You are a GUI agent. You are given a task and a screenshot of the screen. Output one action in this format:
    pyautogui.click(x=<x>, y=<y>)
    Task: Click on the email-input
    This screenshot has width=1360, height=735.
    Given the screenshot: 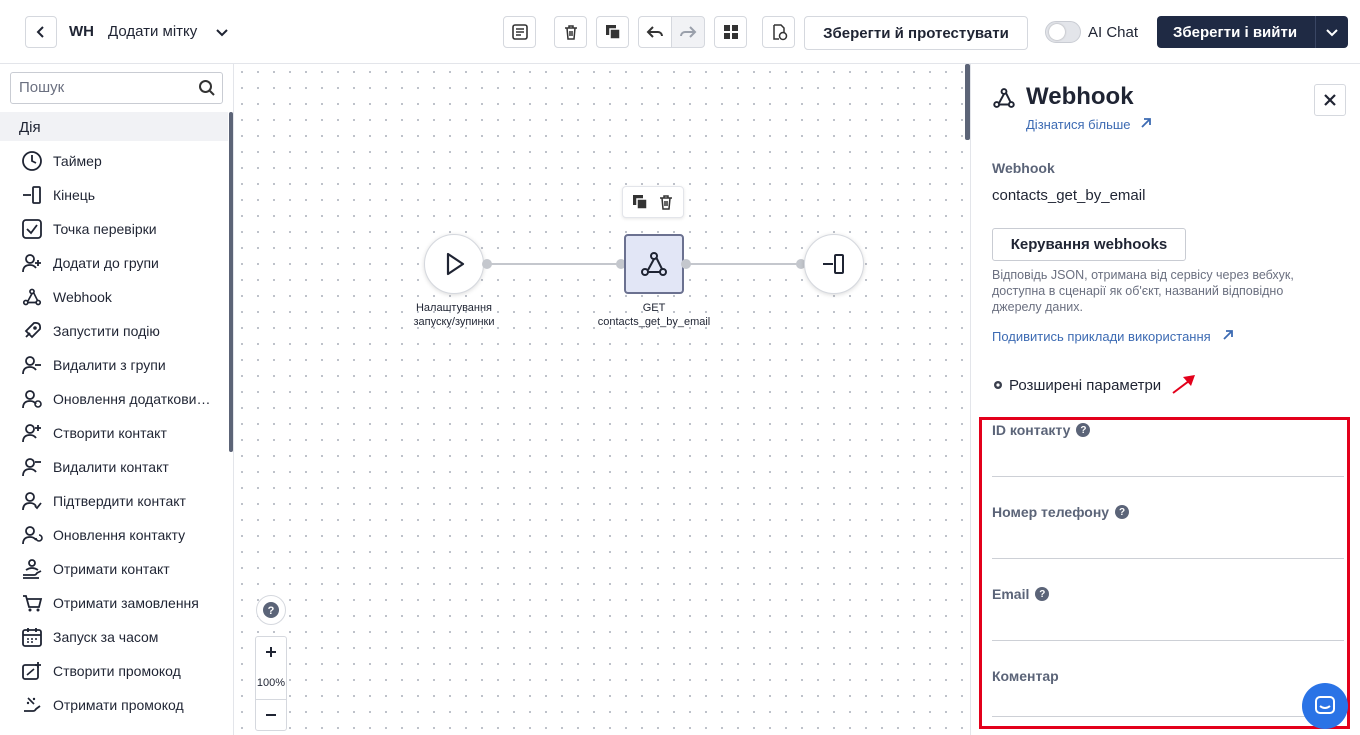 What is the action you would take?
    pyautogui.click(x=1168, y=640)
    